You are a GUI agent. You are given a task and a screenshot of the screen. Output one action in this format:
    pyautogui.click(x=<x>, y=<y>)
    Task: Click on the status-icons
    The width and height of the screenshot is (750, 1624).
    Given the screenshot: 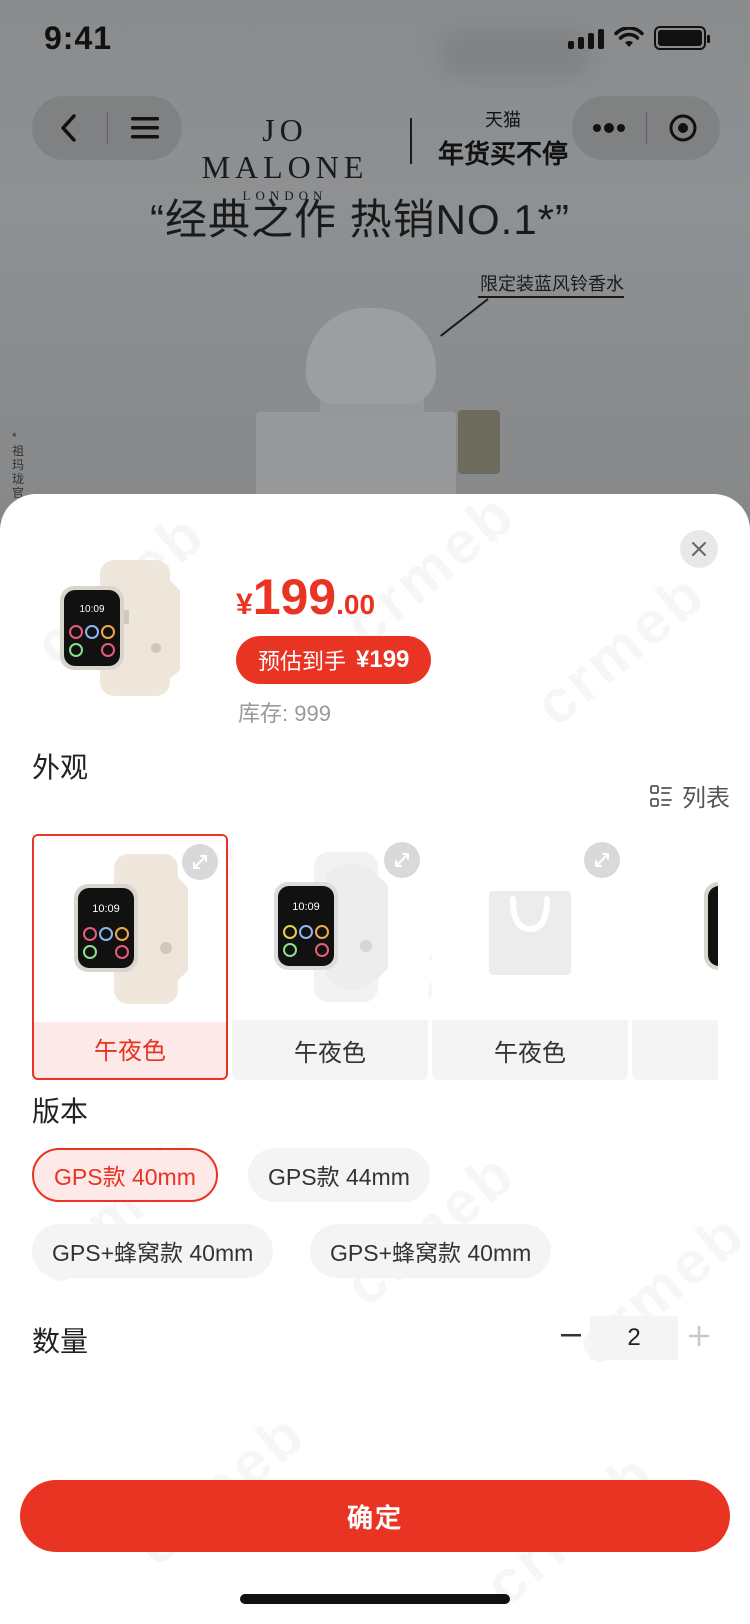 What is the action you would take?
    pyautogui.click(x=639, y=38)
    